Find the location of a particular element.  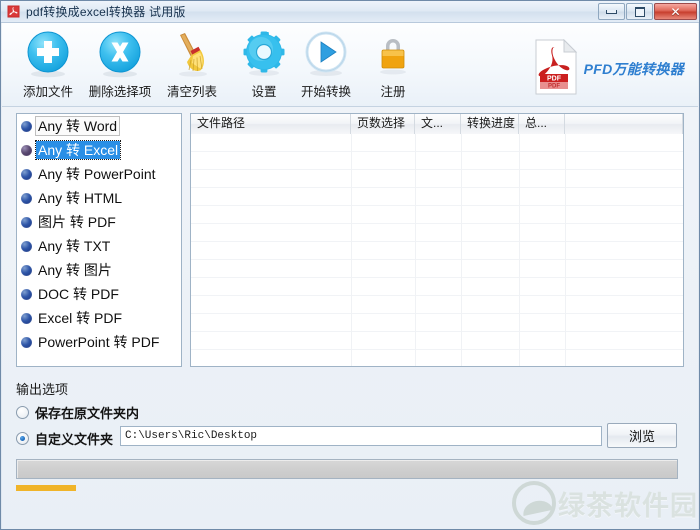

conversion-type-label: Any 转 TXT is located at coordinates (74, 246).